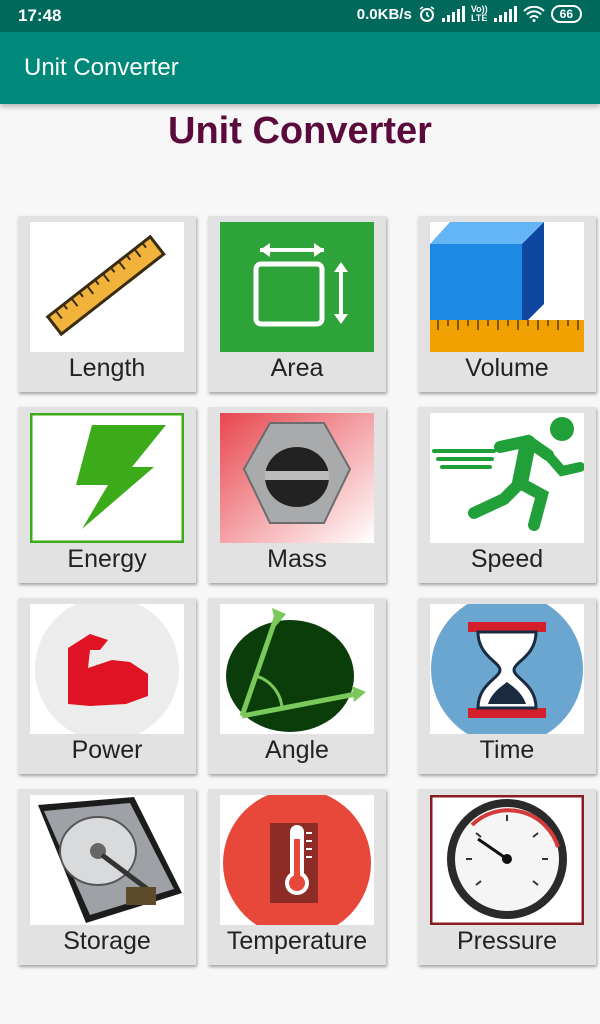 The image size is (600, 1024). I want to click on tile-temperature: Temperature, so click(297, 877).